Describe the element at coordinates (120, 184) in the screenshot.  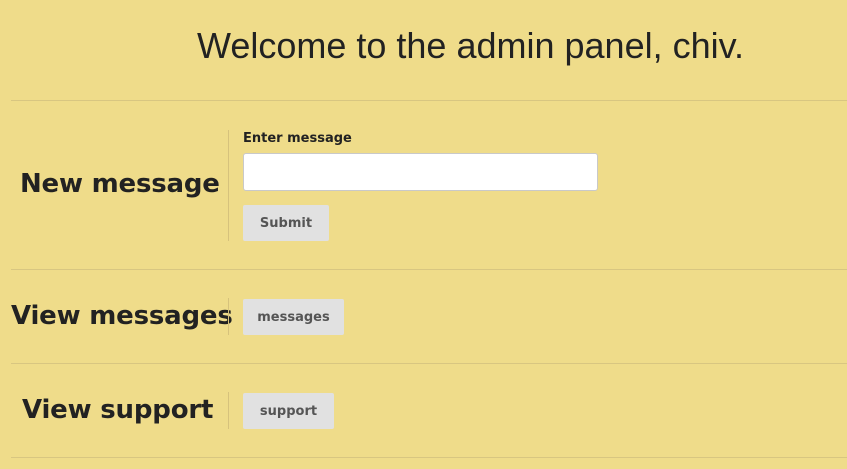
I see `new-message-heading: New message` at that location.